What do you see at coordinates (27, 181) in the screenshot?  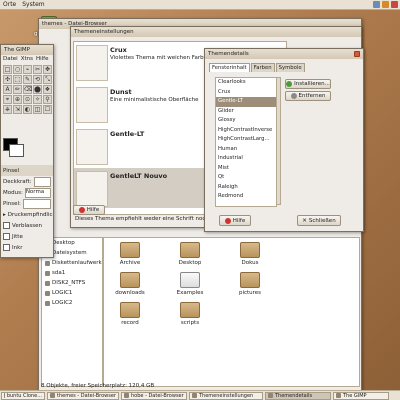 I see `opacity-row: Deckkraft:` at bounding box center [27, 181].